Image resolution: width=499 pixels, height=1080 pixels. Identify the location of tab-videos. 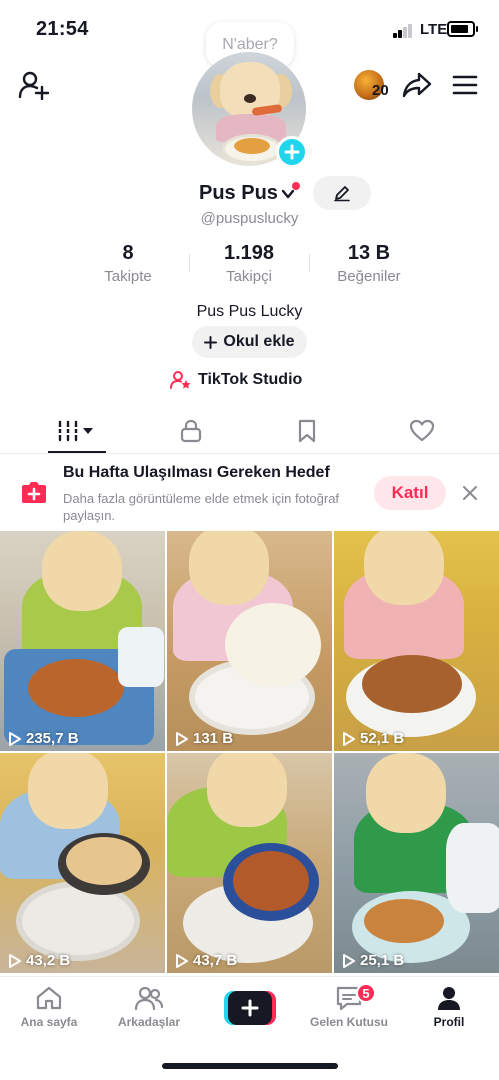
(77, 431).